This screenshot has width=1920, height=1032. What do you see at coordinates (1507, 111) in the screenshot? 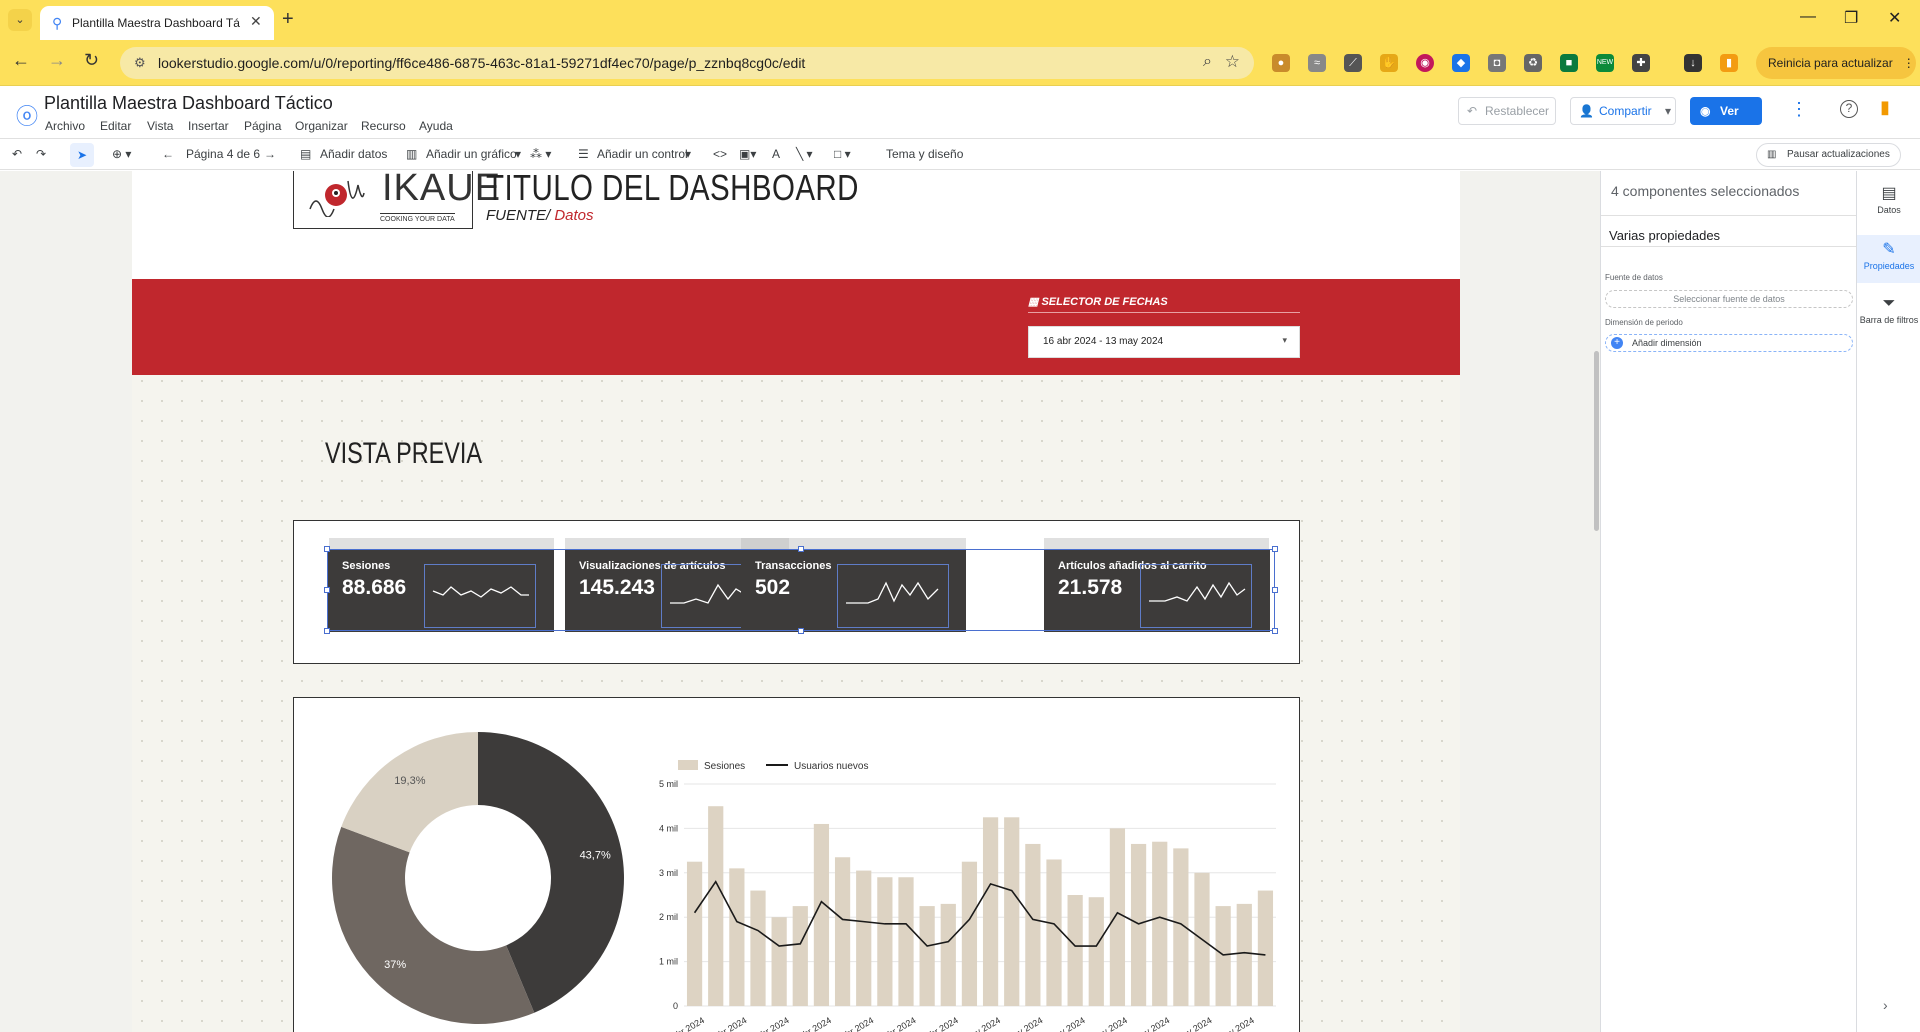
I see `reset-button: ↶ Restablecer` at bounding box center [1507, 111].